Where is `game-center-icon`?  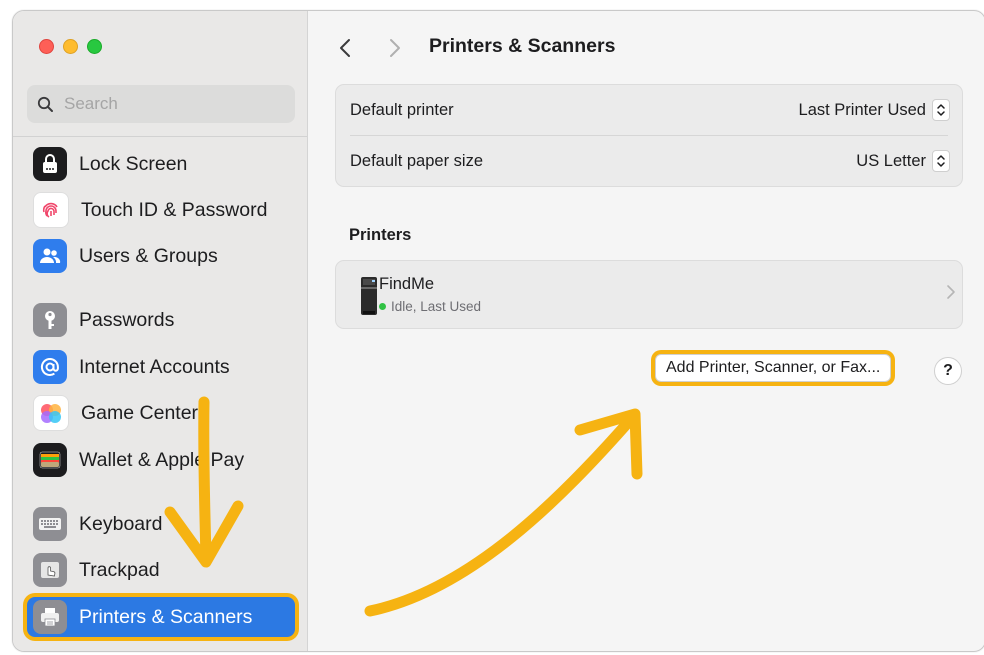
game-center-icon is located at coordinates (51, 413).